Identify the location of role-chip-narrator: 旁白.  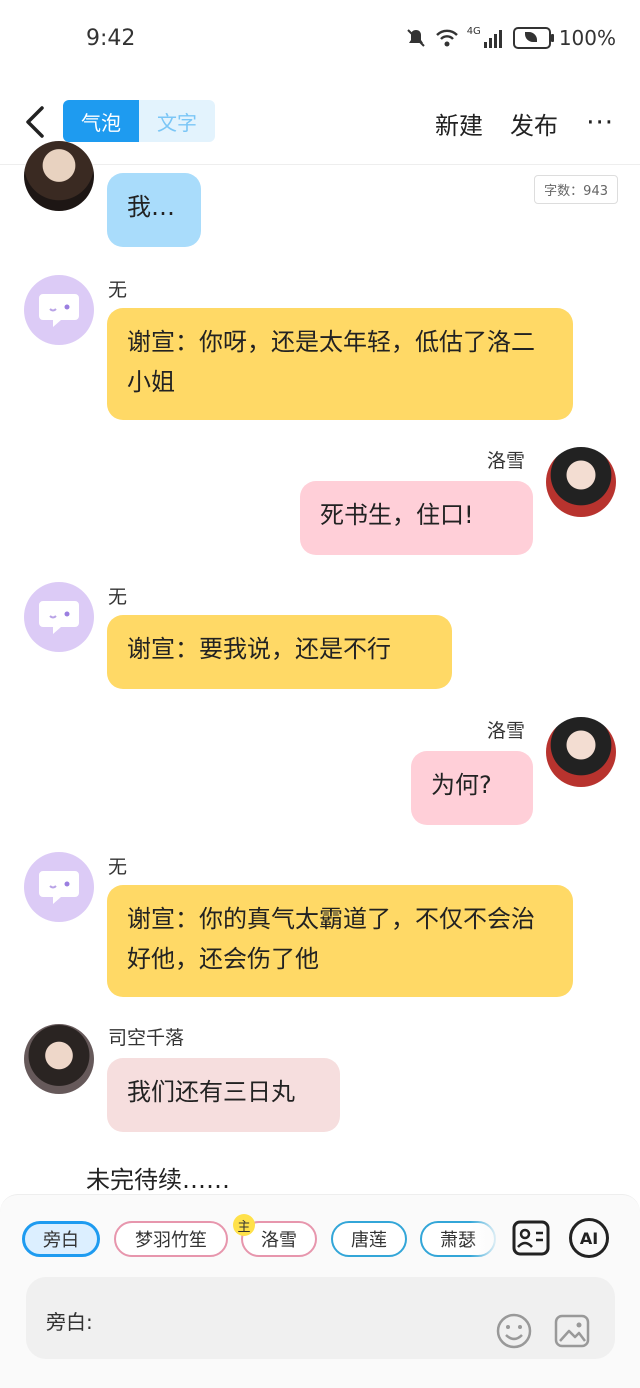
(61, 1239).